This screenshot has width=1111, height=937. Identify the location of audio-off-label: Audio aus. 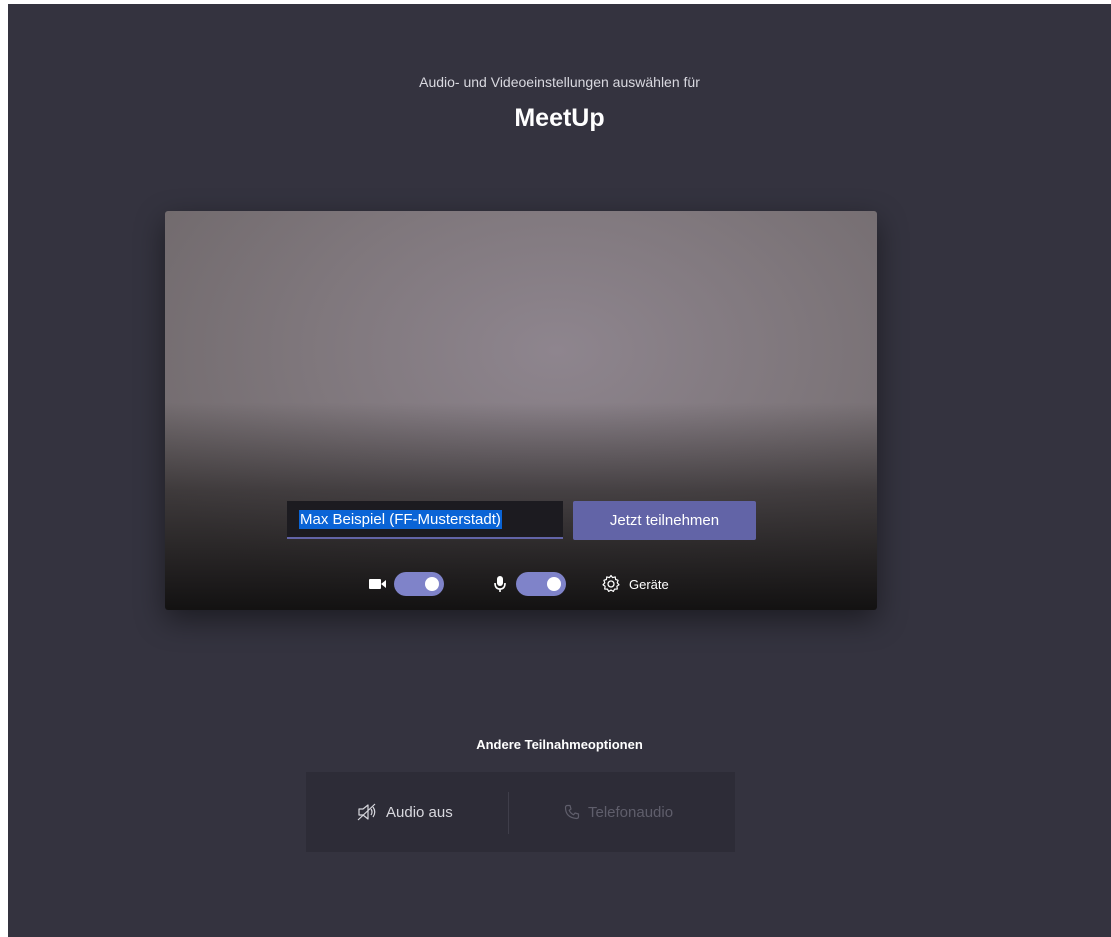
(419, 812).